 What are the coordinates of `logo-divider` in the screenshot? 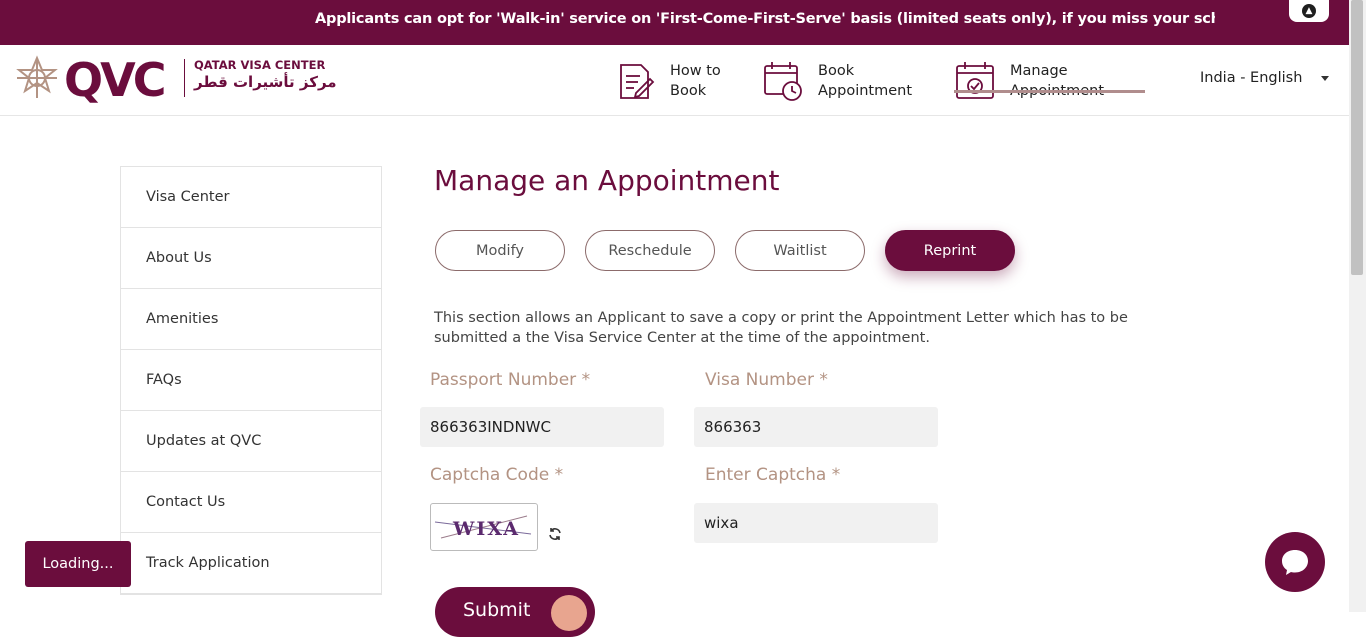 It's located at (184, 78).